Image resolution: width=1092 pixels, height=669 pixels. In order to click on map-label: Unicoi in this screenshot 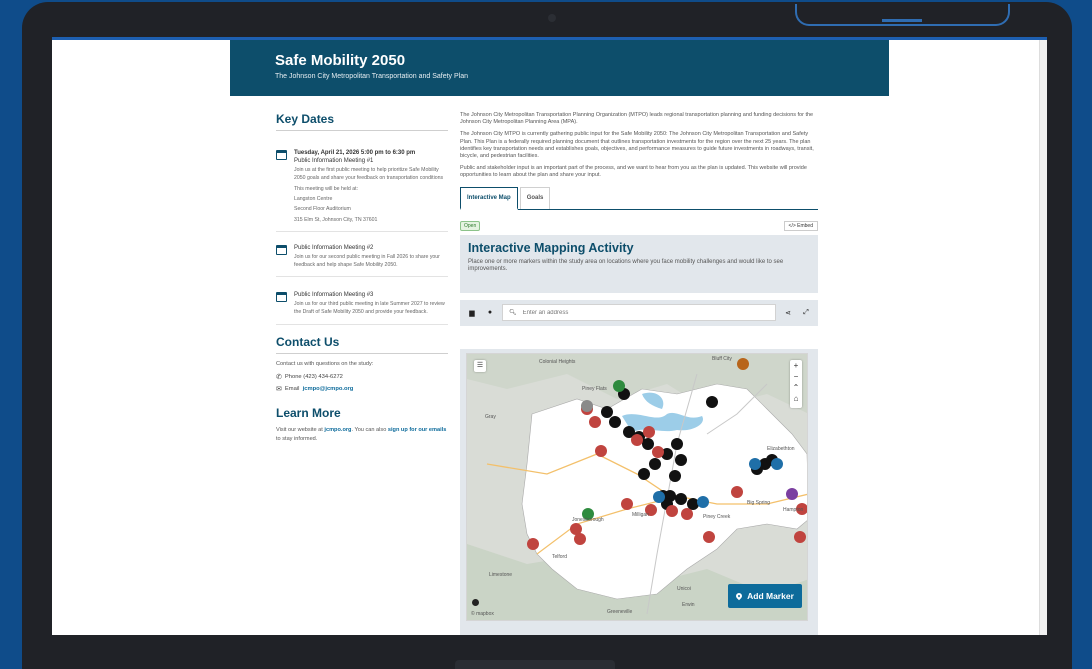, I will do `click(684, 589)`.